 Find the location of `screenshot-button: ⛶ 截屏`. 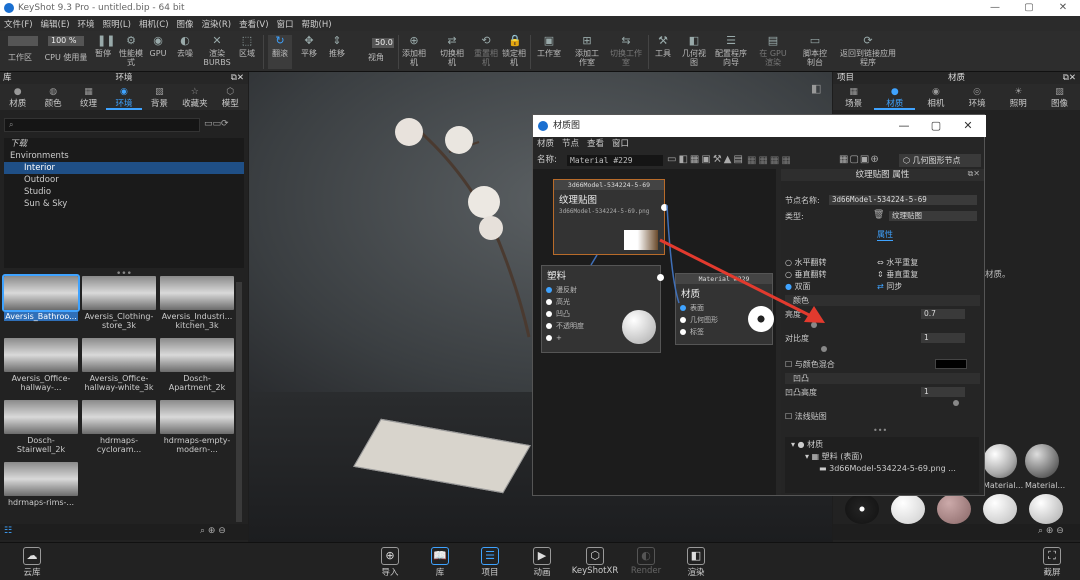

screenshot-button: ⛶ 截屏 is located at coordinates (1052, 562).